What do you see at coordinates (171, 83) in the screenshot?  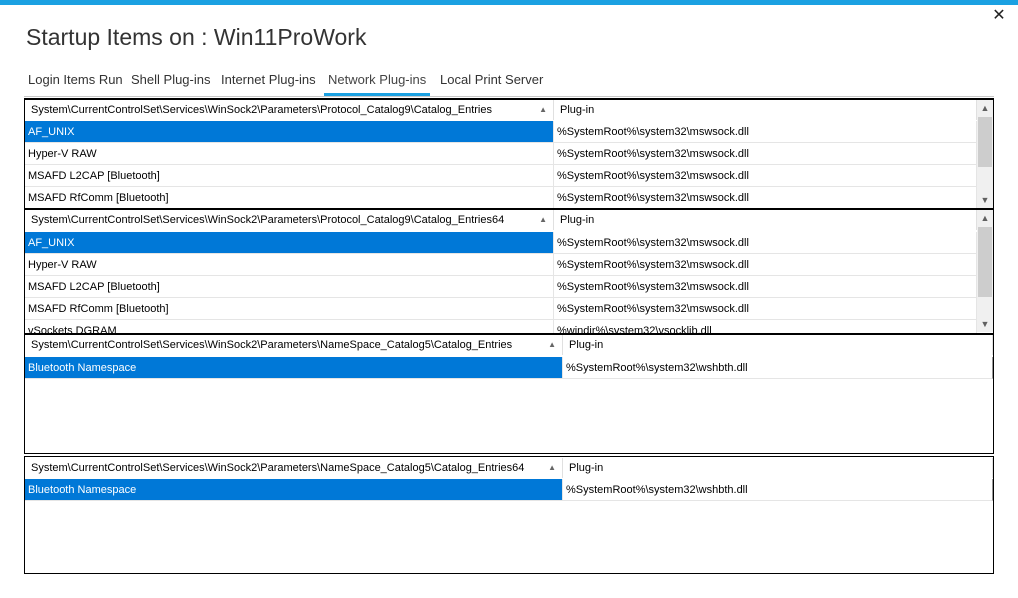 I see `tab-shell-plug-ins: Shell Plug-ins` at bounding box center [171, 83].